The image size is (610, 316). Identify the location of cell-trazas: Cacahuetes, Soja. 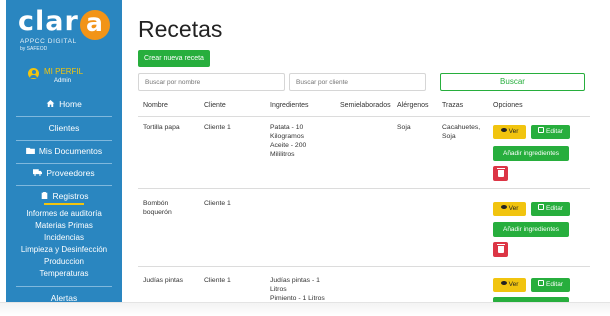
(461, 132).